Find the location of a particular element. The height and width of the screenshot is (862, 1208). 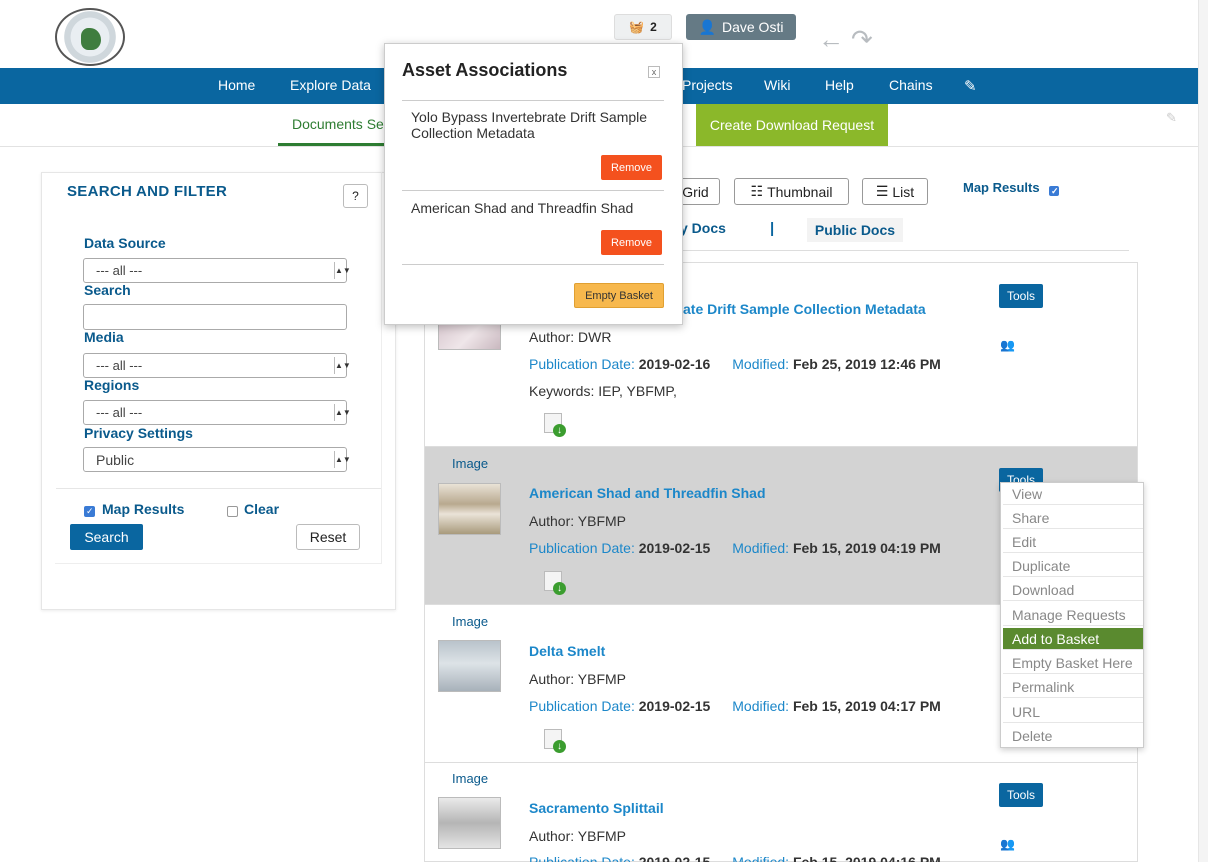

media-value: --- all --- is located at coordinates (119, 365).